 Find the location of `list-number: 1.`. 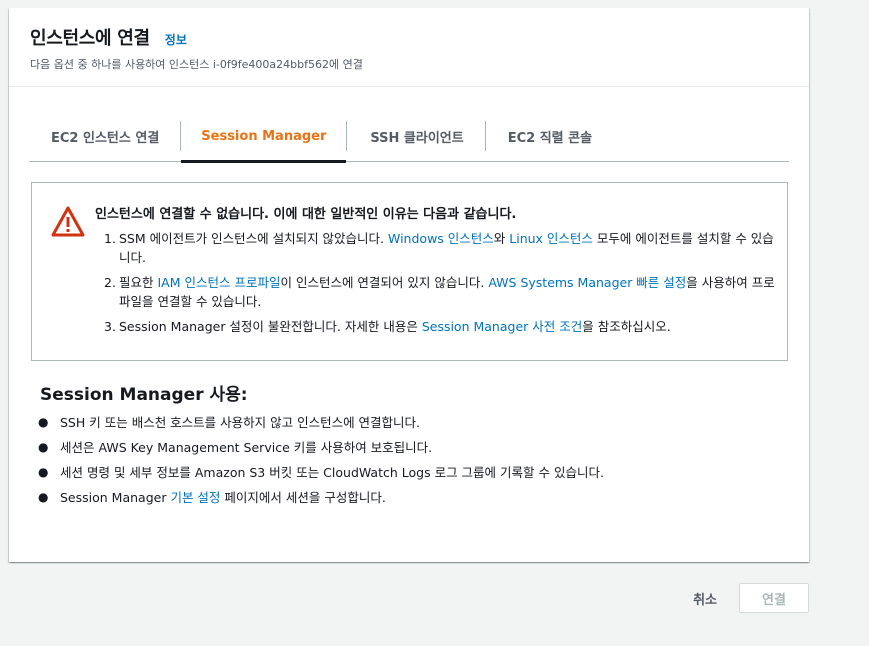

list-number: 1. is located at coordinates (110, 238).